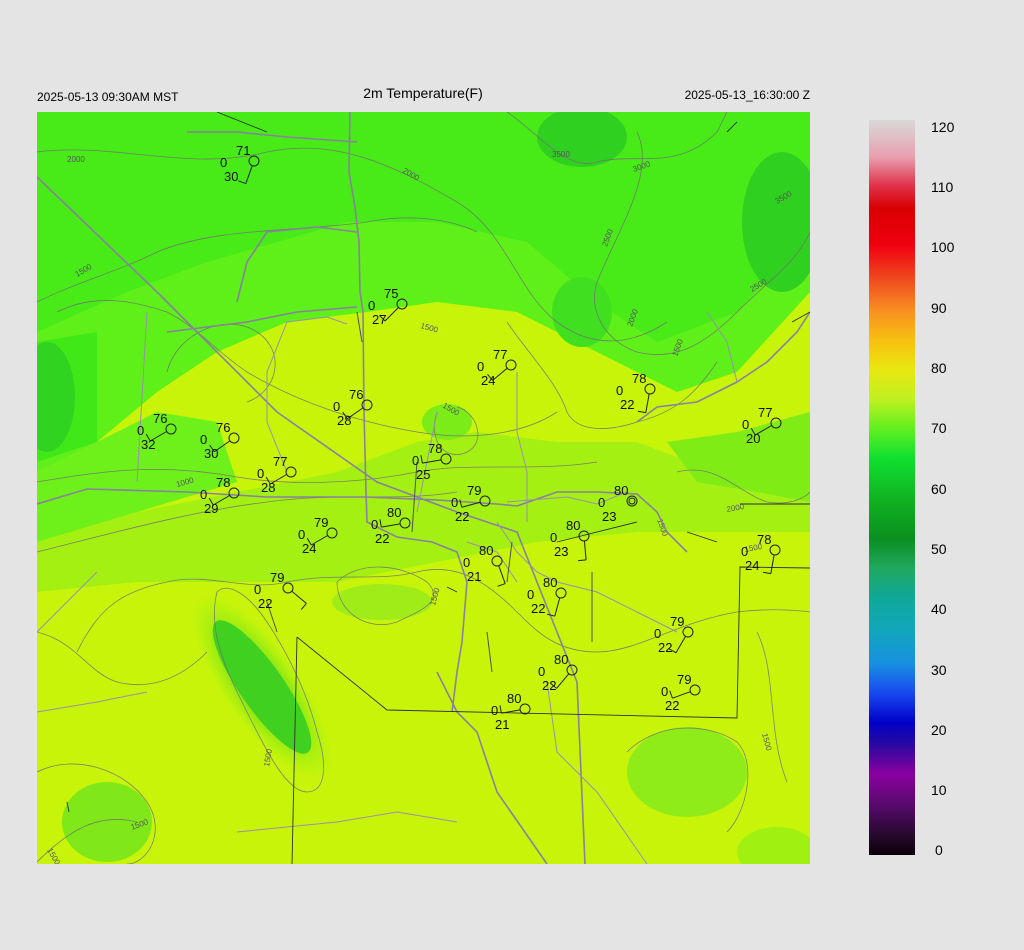 Image resolution: width=1024 pixels, height=950 pixels. I want to click on station-dewpoint: 32, so click(148, 444).